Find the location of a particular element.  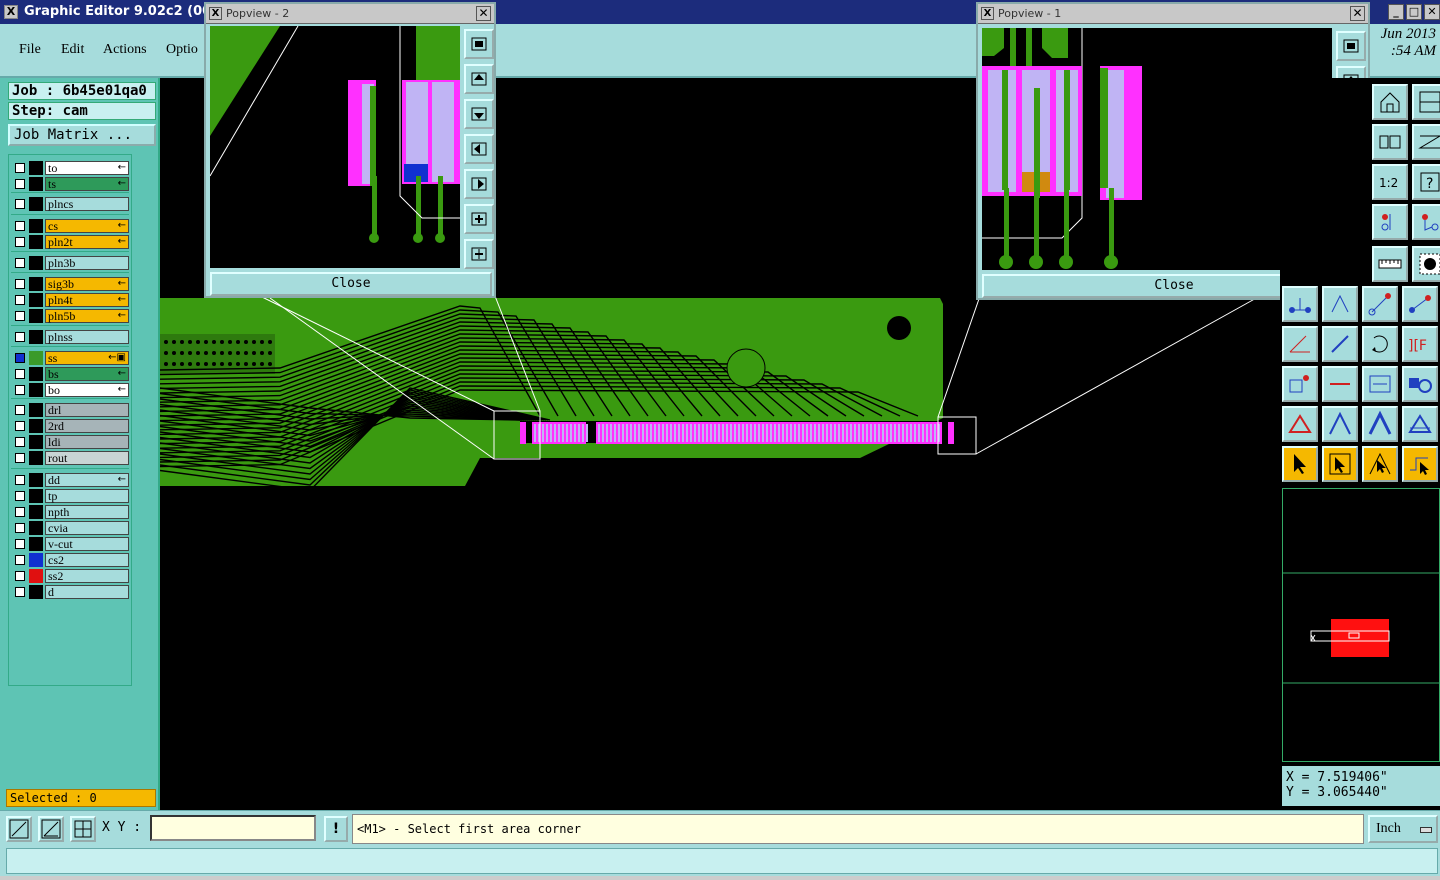

layer-row: cs ← is located at coordinates (70, 226).